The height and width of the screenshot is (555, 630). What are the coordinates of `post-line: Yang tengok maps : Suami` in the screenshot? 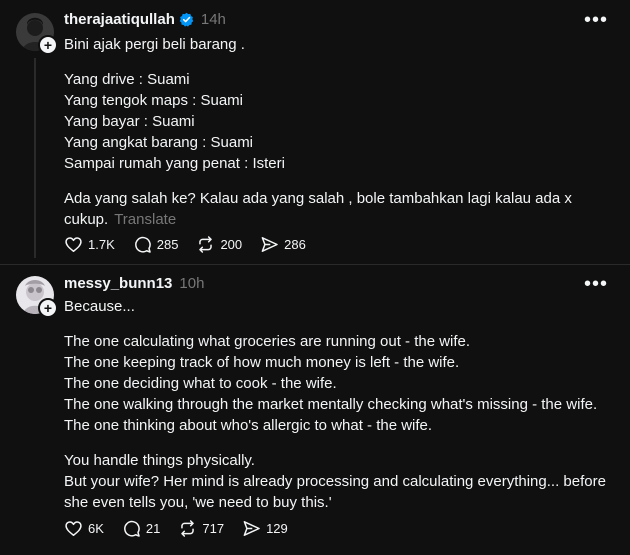 It's located at (153, 100).